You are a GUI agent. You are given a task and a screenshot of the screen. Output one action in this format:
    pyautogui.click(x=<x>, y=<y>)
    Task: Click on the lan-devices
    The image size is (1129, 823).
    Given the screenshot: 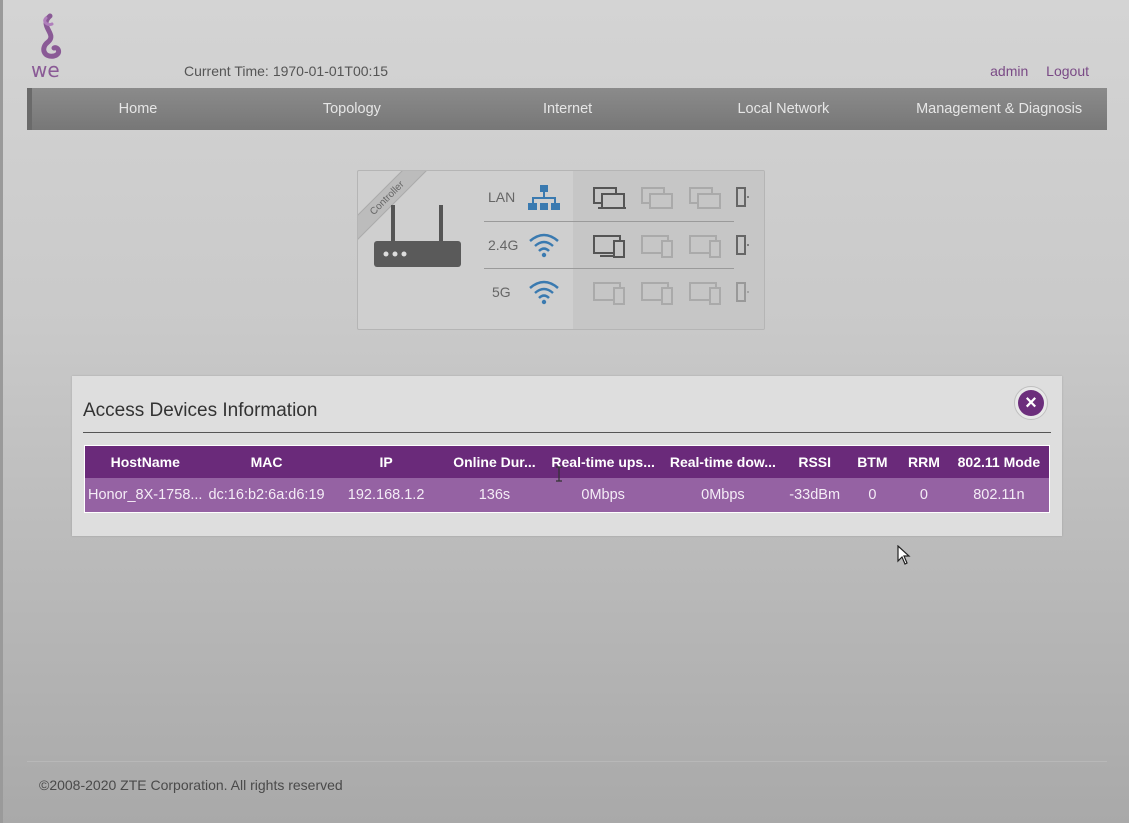 What is the action you would take?
    pyautogui.click(x=671, y=198)
    